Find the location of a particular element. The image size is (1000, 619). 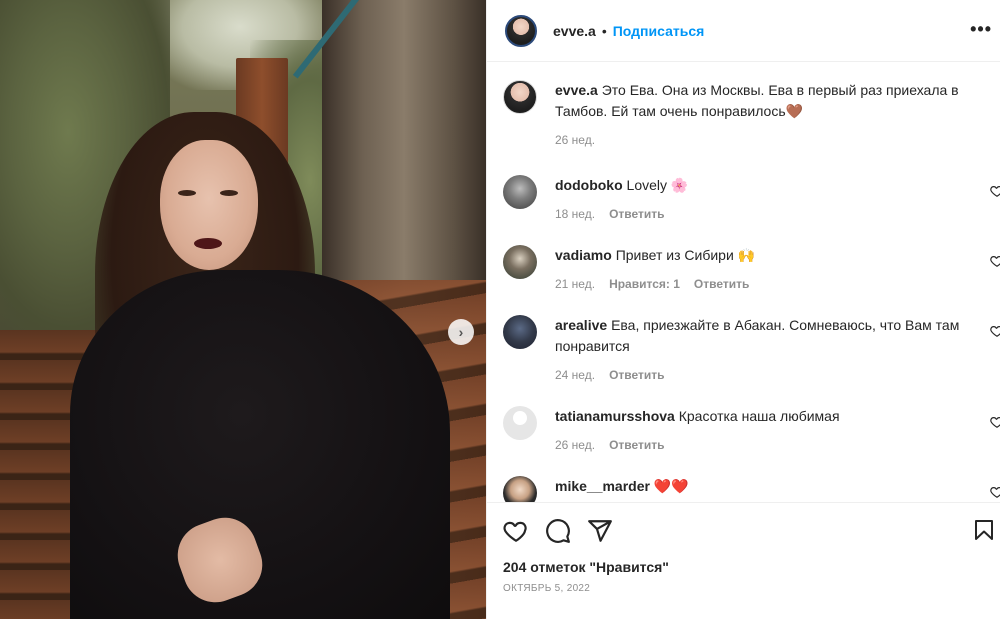

paper-plane-icon is located at coordinates (600, 531).